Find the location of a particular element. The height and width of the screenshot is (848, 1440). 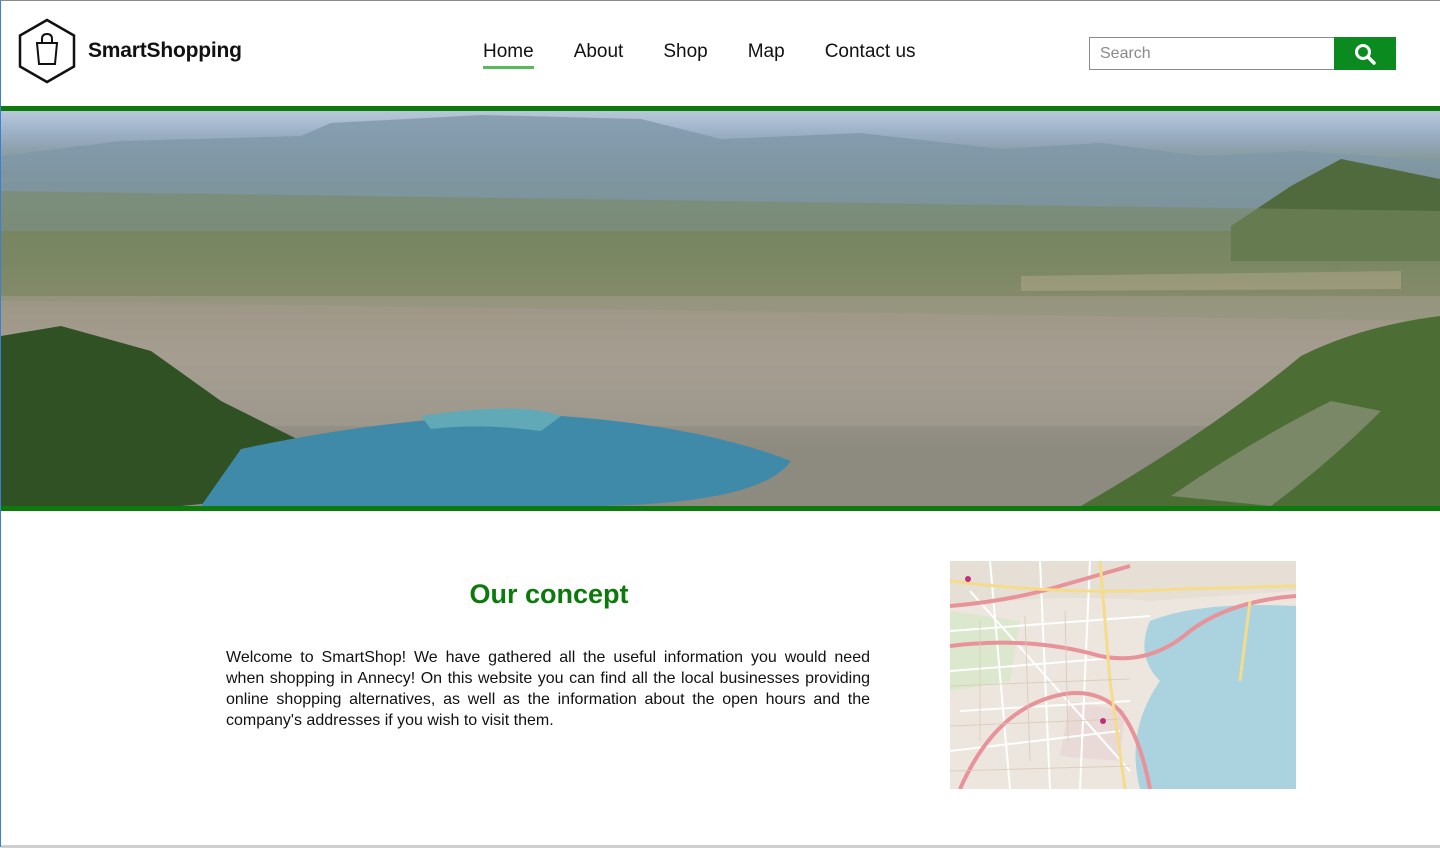

main-nav: Home About Shop Map Contact us is located at coordinates (719, 55).